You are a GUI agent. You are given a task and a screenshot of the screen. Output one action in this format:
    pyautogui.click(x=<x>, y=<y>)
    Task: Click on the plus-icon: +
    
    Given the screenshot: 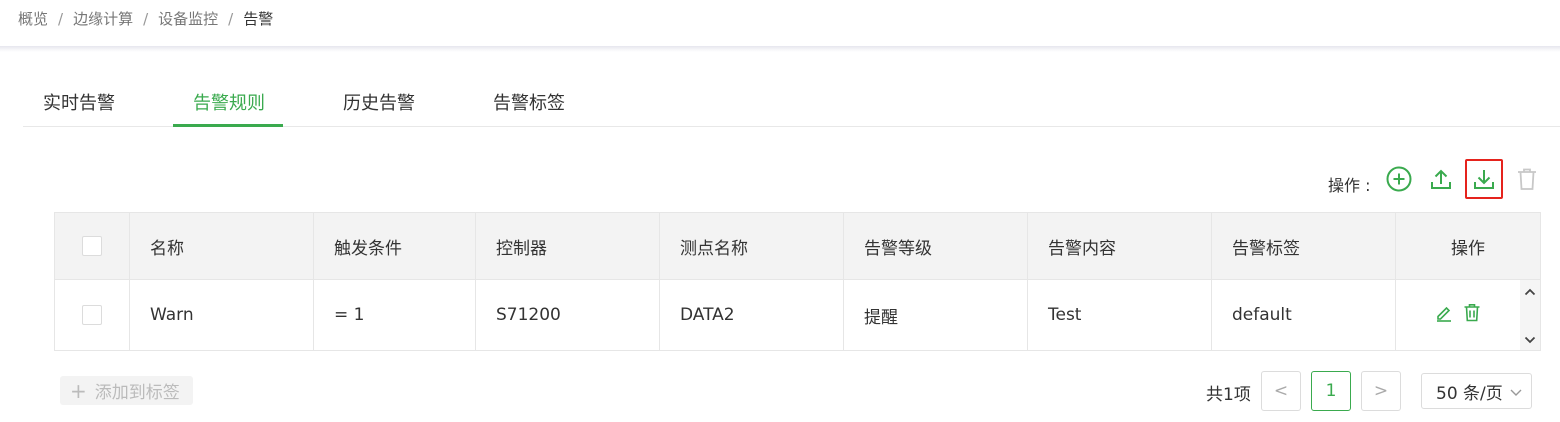 What is the action you would take?
    pyautogui.click(x=78, y=390)
    